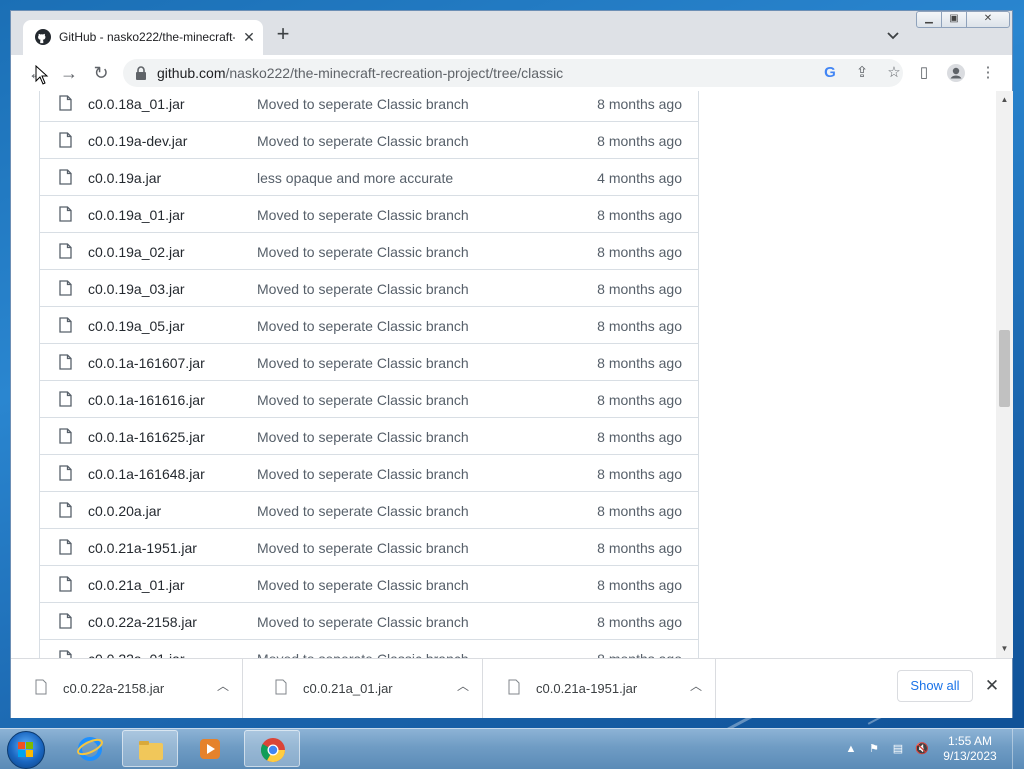  Describe the element at coordinates (1004, 649) in the screenshot. I see `scroll-down-arrow-icon: ▼` at that location.